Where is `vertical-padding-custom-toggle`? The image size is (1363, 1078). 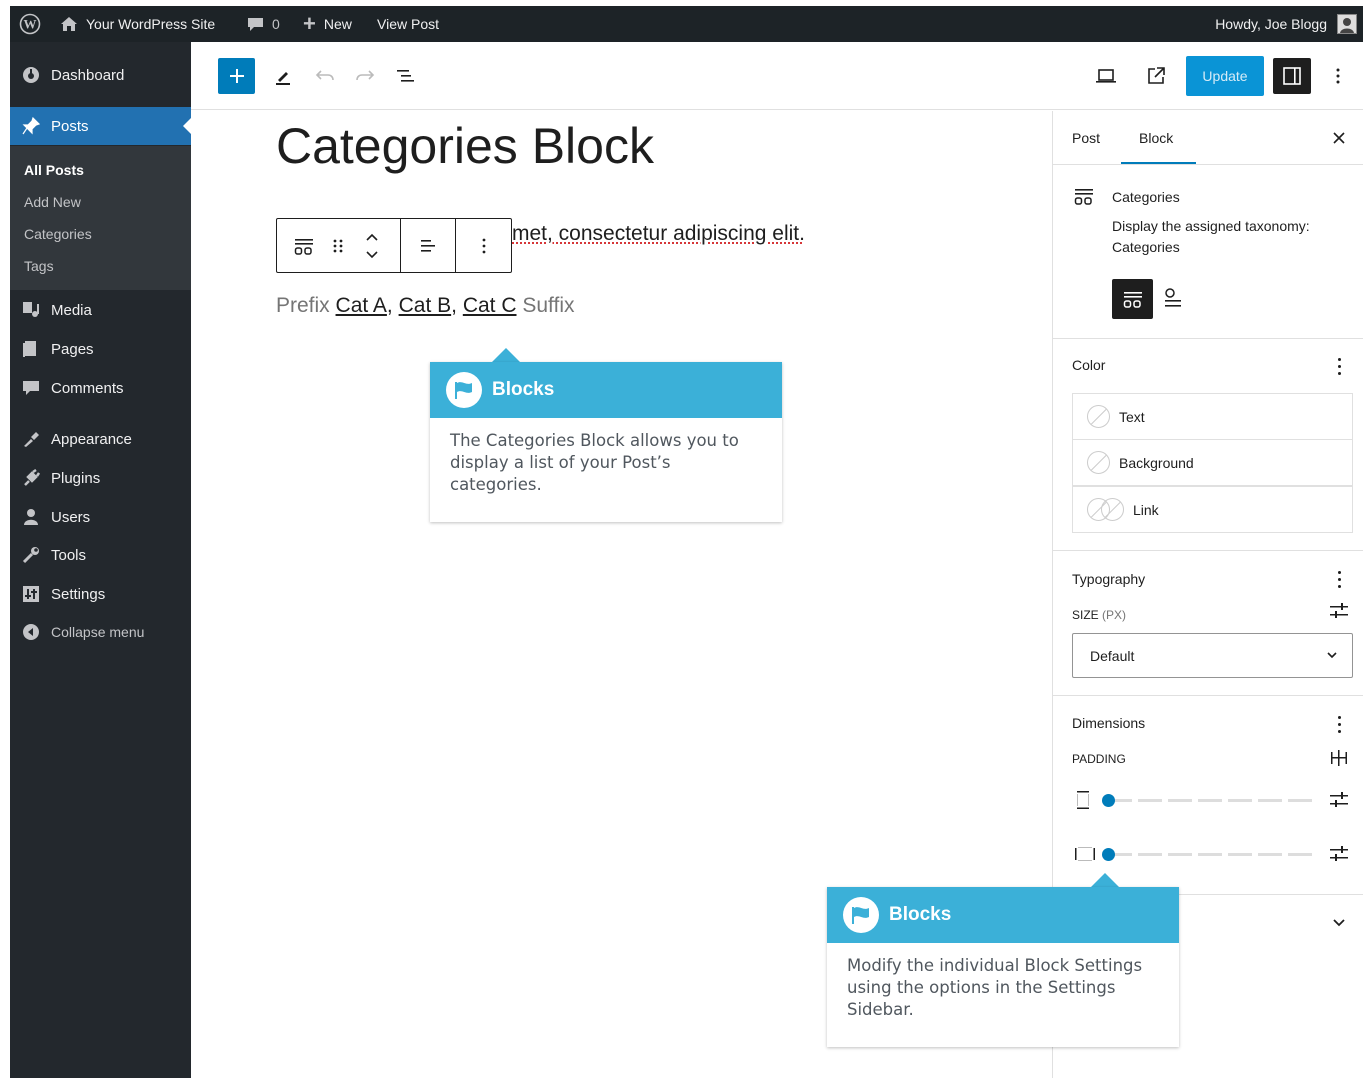
vertical-padding-custom-toggle is located at coordinates (1339, 800).